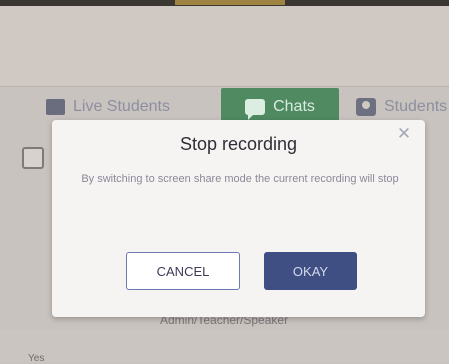 The width and height of the screenshot is (449, 364). I want to click on square-icon, so click(55, 107).